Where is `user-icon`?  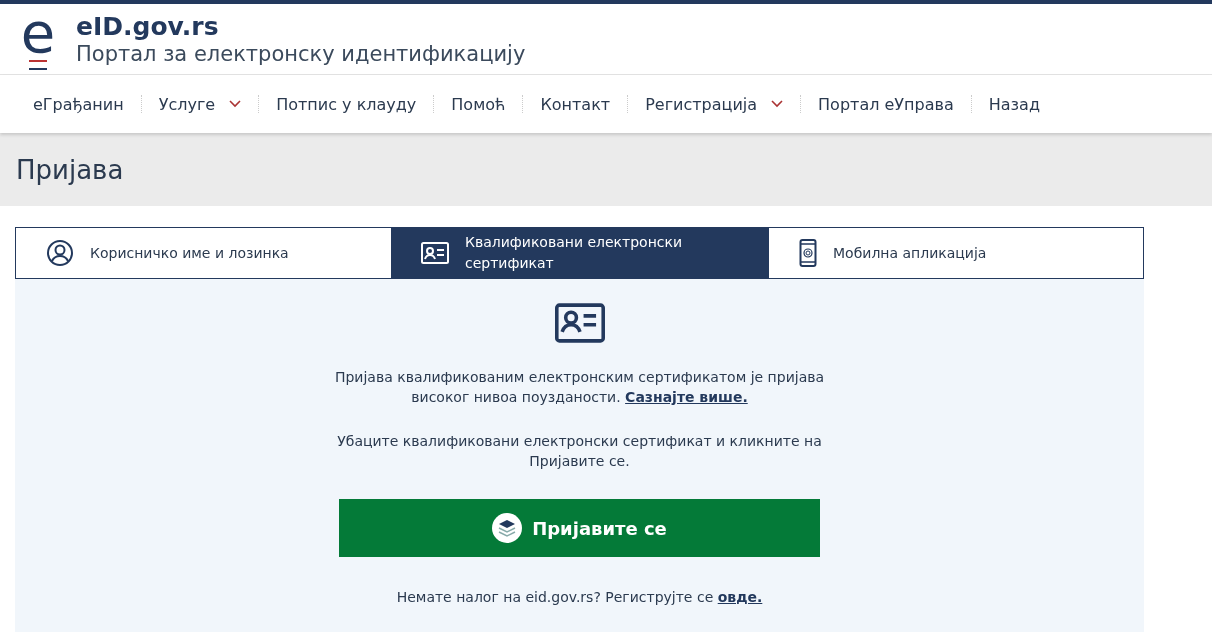
user-icon is located at coordinates (60, 253).